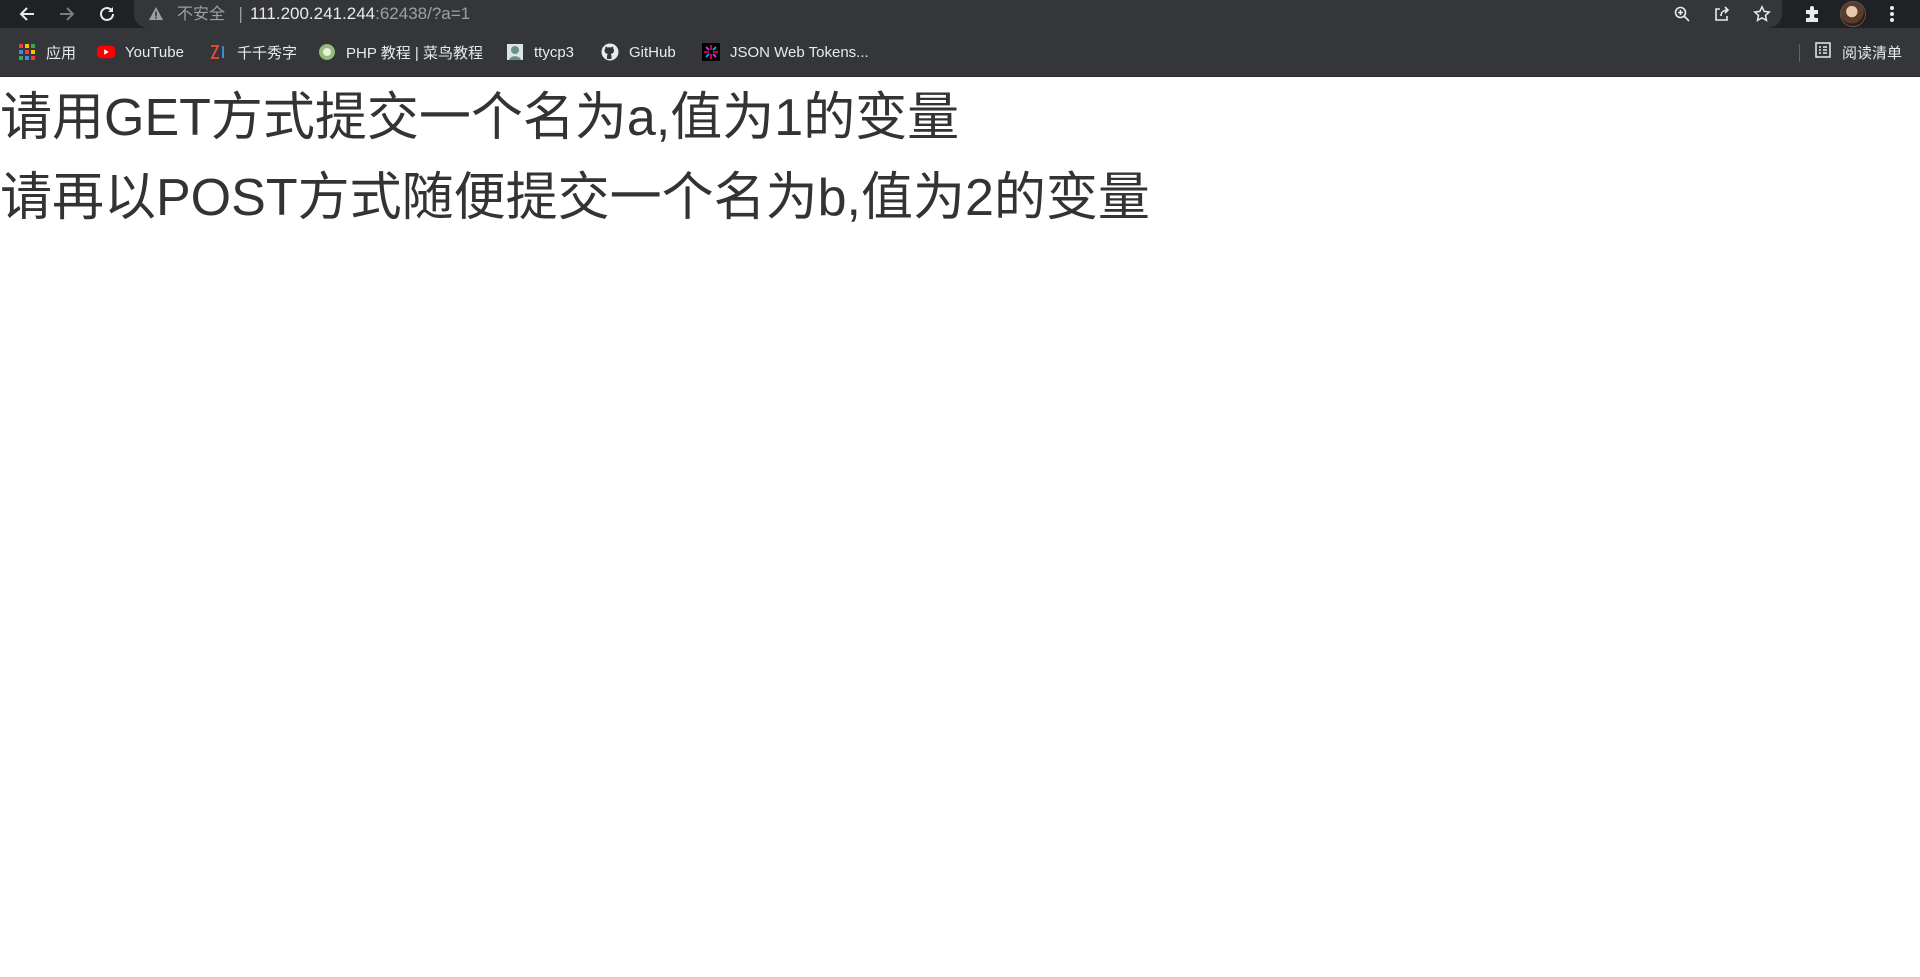  I want to click on star-icon, so click(1762, 13).